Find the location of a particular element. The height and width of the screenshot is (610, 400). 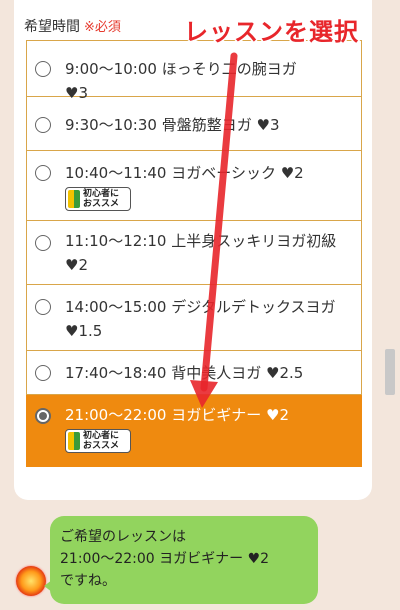

option-time: 21:00〜22:00 is located at coordinates (116, 415).